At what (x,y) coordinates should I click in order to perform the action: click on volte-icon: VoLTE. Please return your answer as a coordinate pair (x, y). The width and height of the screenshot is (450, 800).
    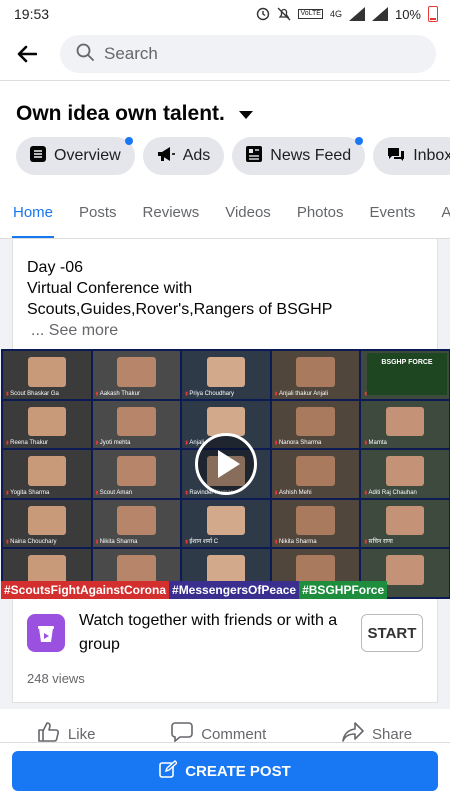
    Looking at the image, I should click on (310, 14).